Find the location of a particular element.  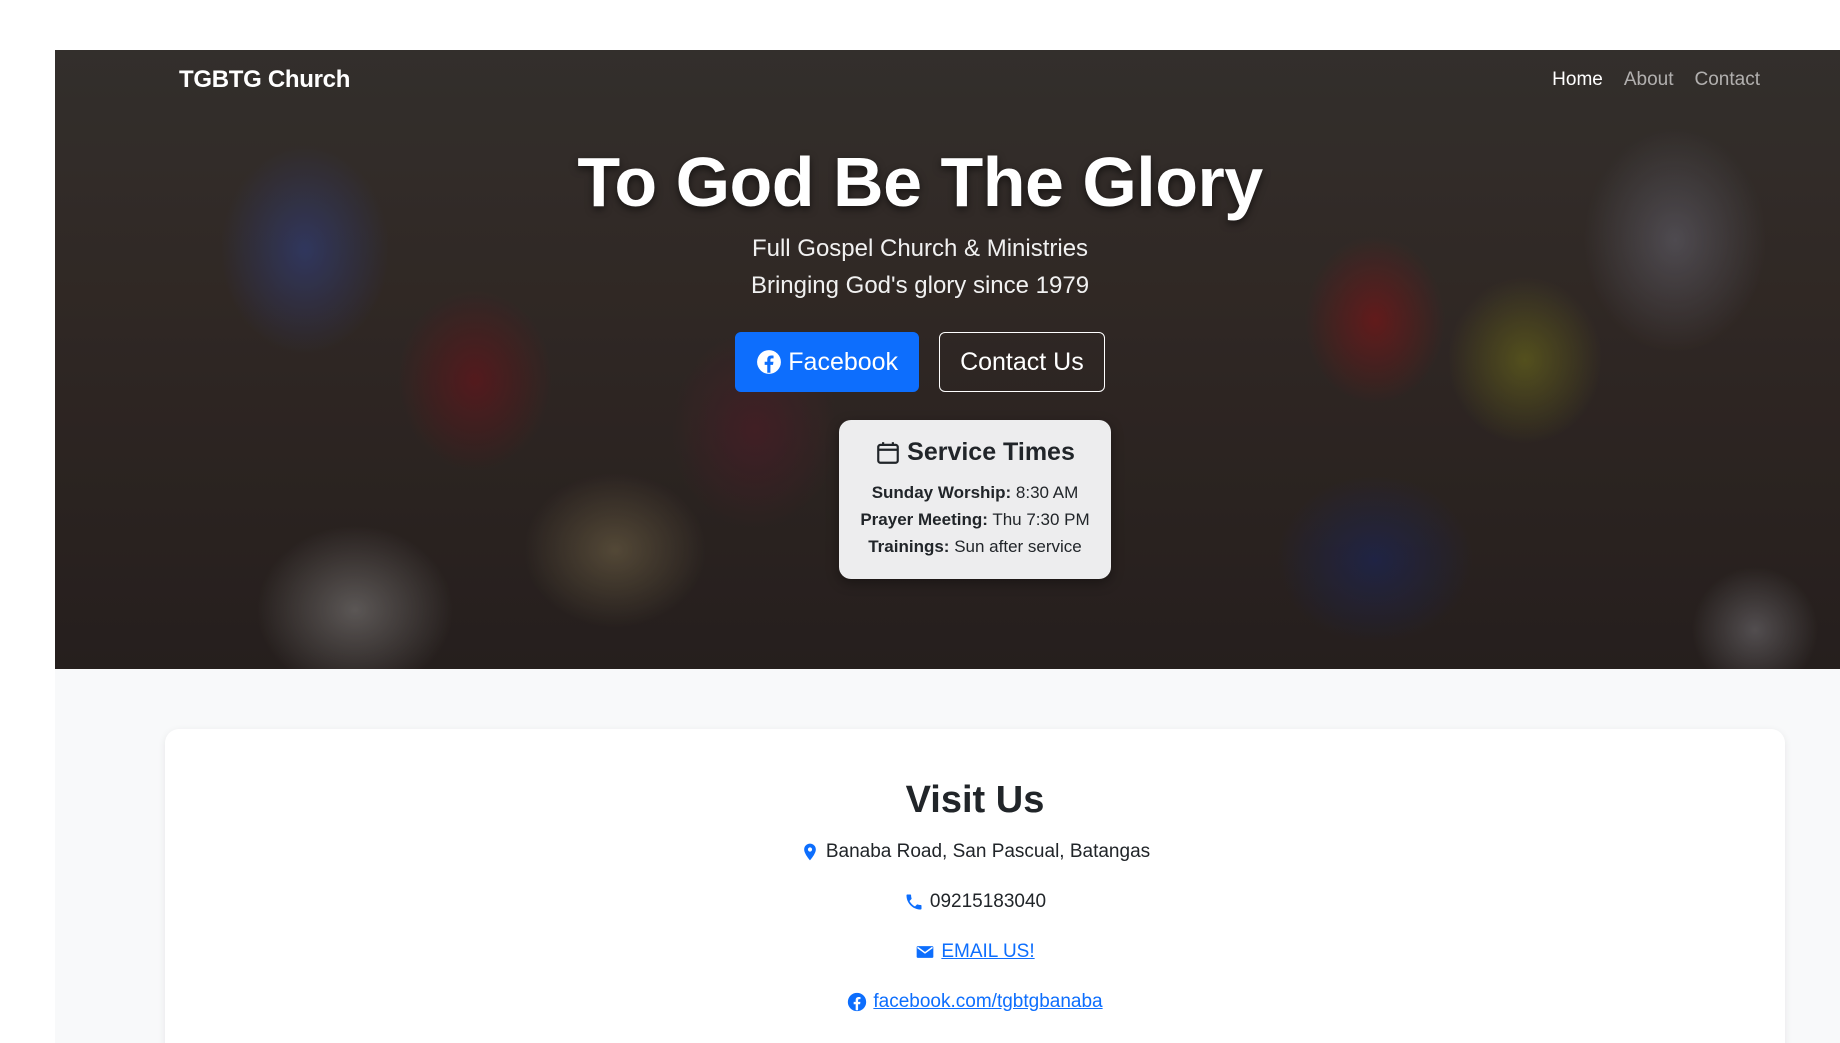

service-item-label: Prayer Meeting: is located at coordinates (924, 519).